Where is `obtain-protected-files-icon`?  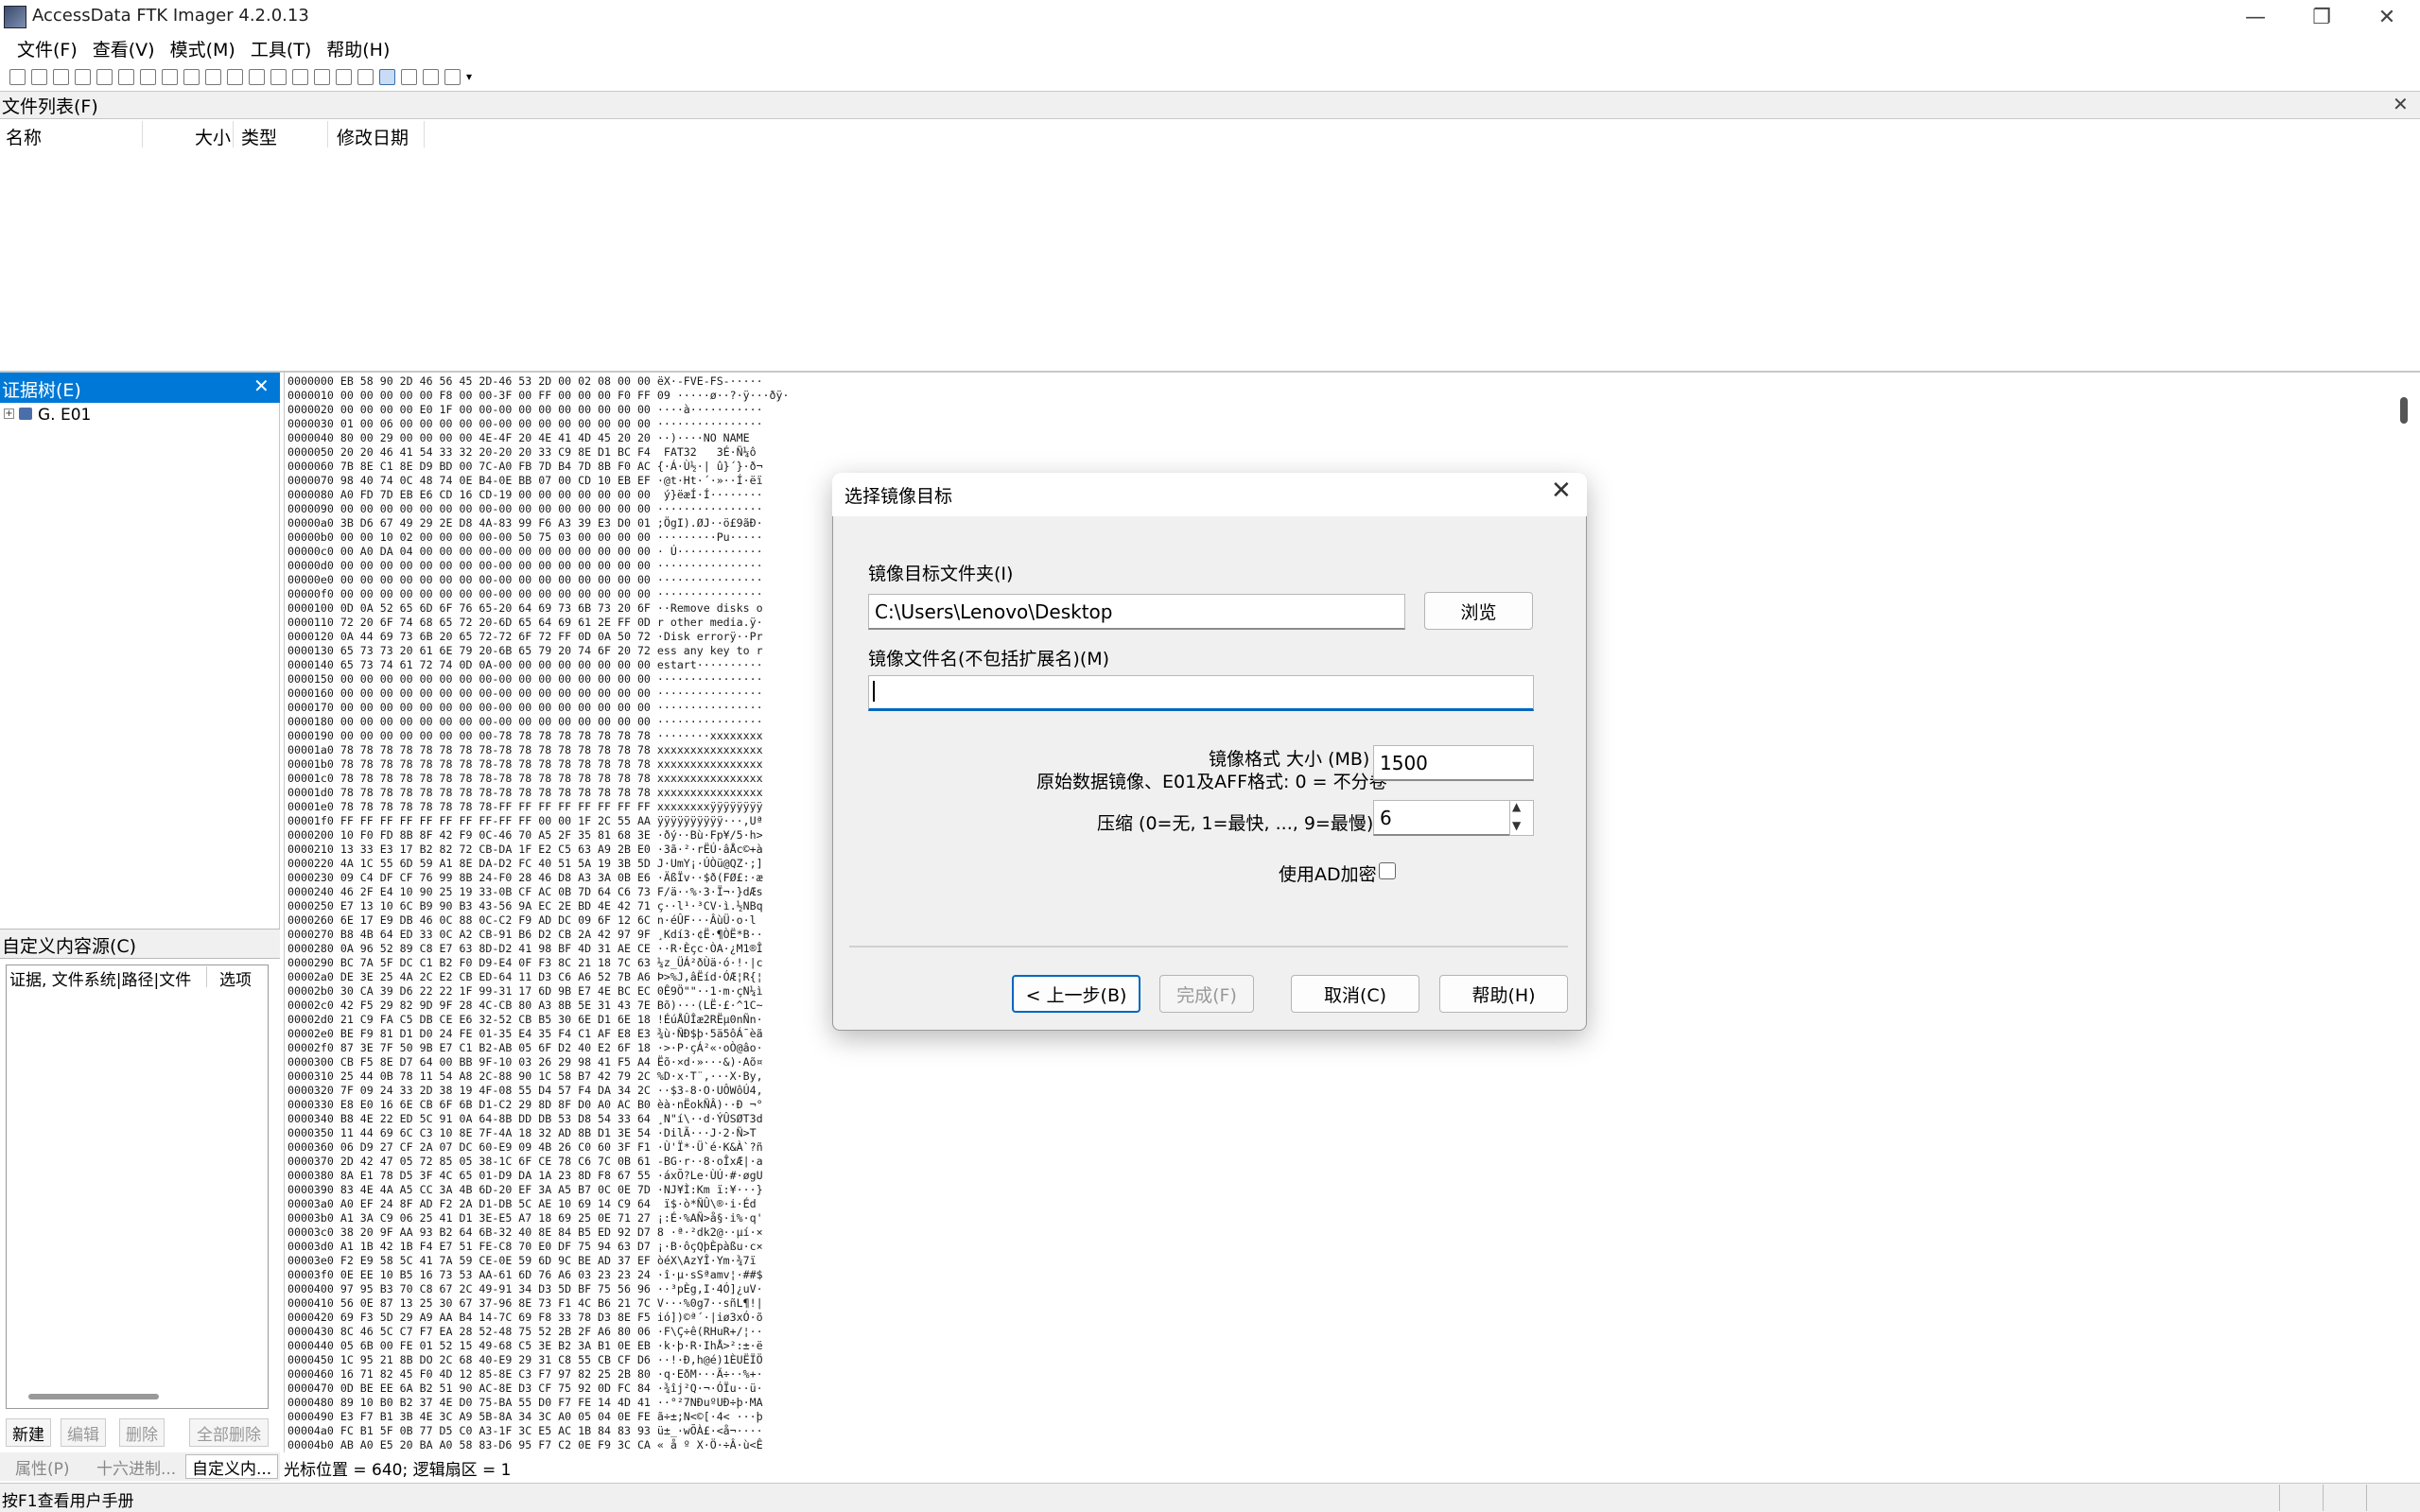
obtain-protected-files-icon is located at coordinates (366, 77).